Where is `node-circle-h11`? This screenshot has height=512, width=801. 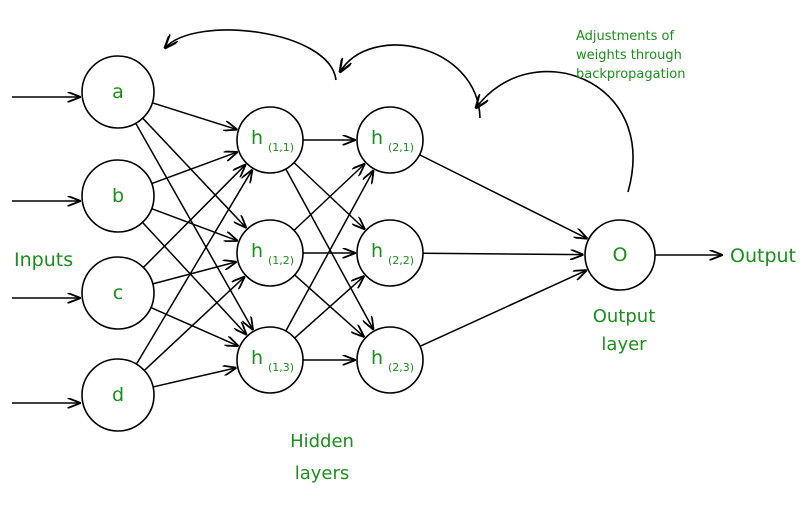
node-circle-h11 is located at coordinates (270, 140).